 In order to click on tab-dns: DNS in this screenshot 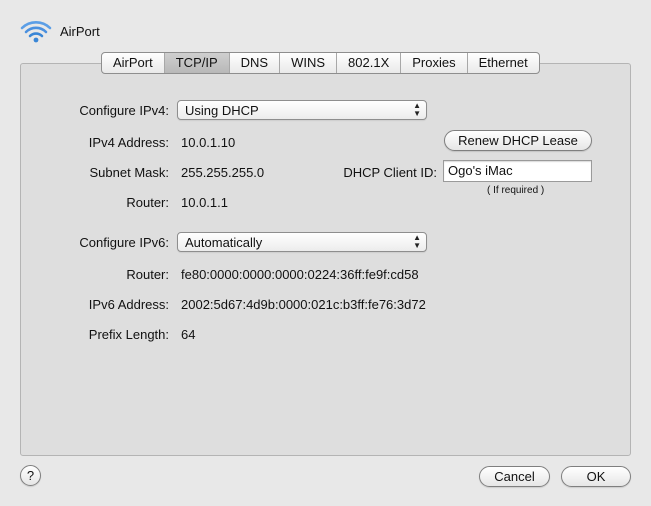, I will do `click(255, 63)`.